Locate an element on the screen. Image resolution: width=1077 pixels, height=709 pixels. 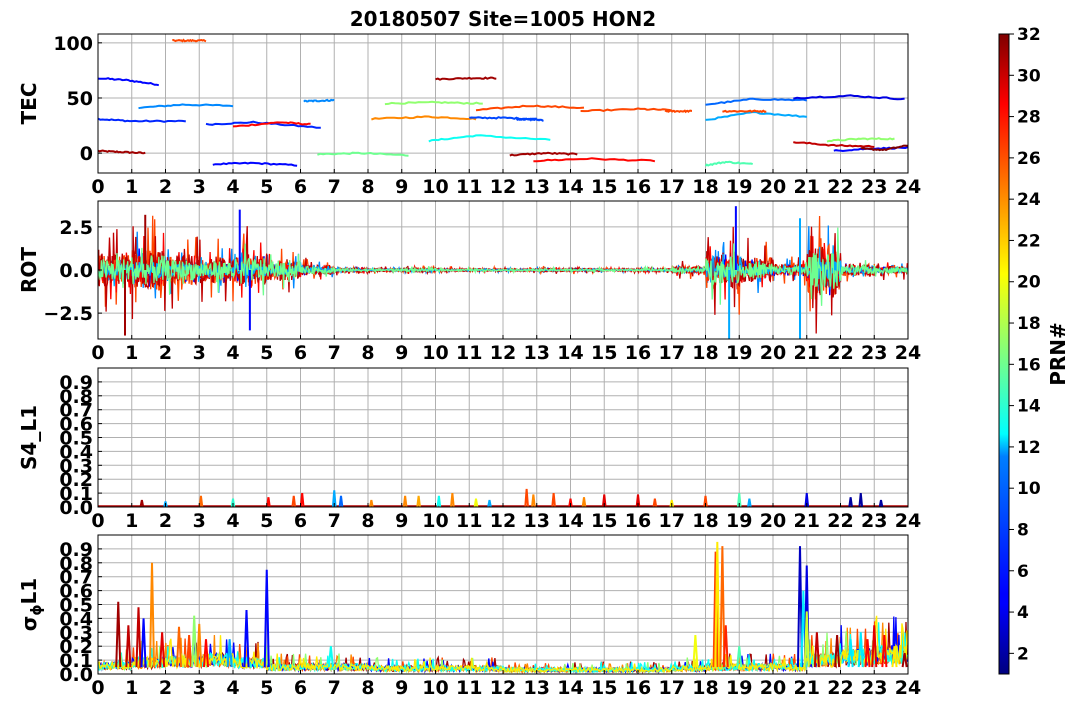
x-tick-label: 7 is located at coordinates (334, 688).